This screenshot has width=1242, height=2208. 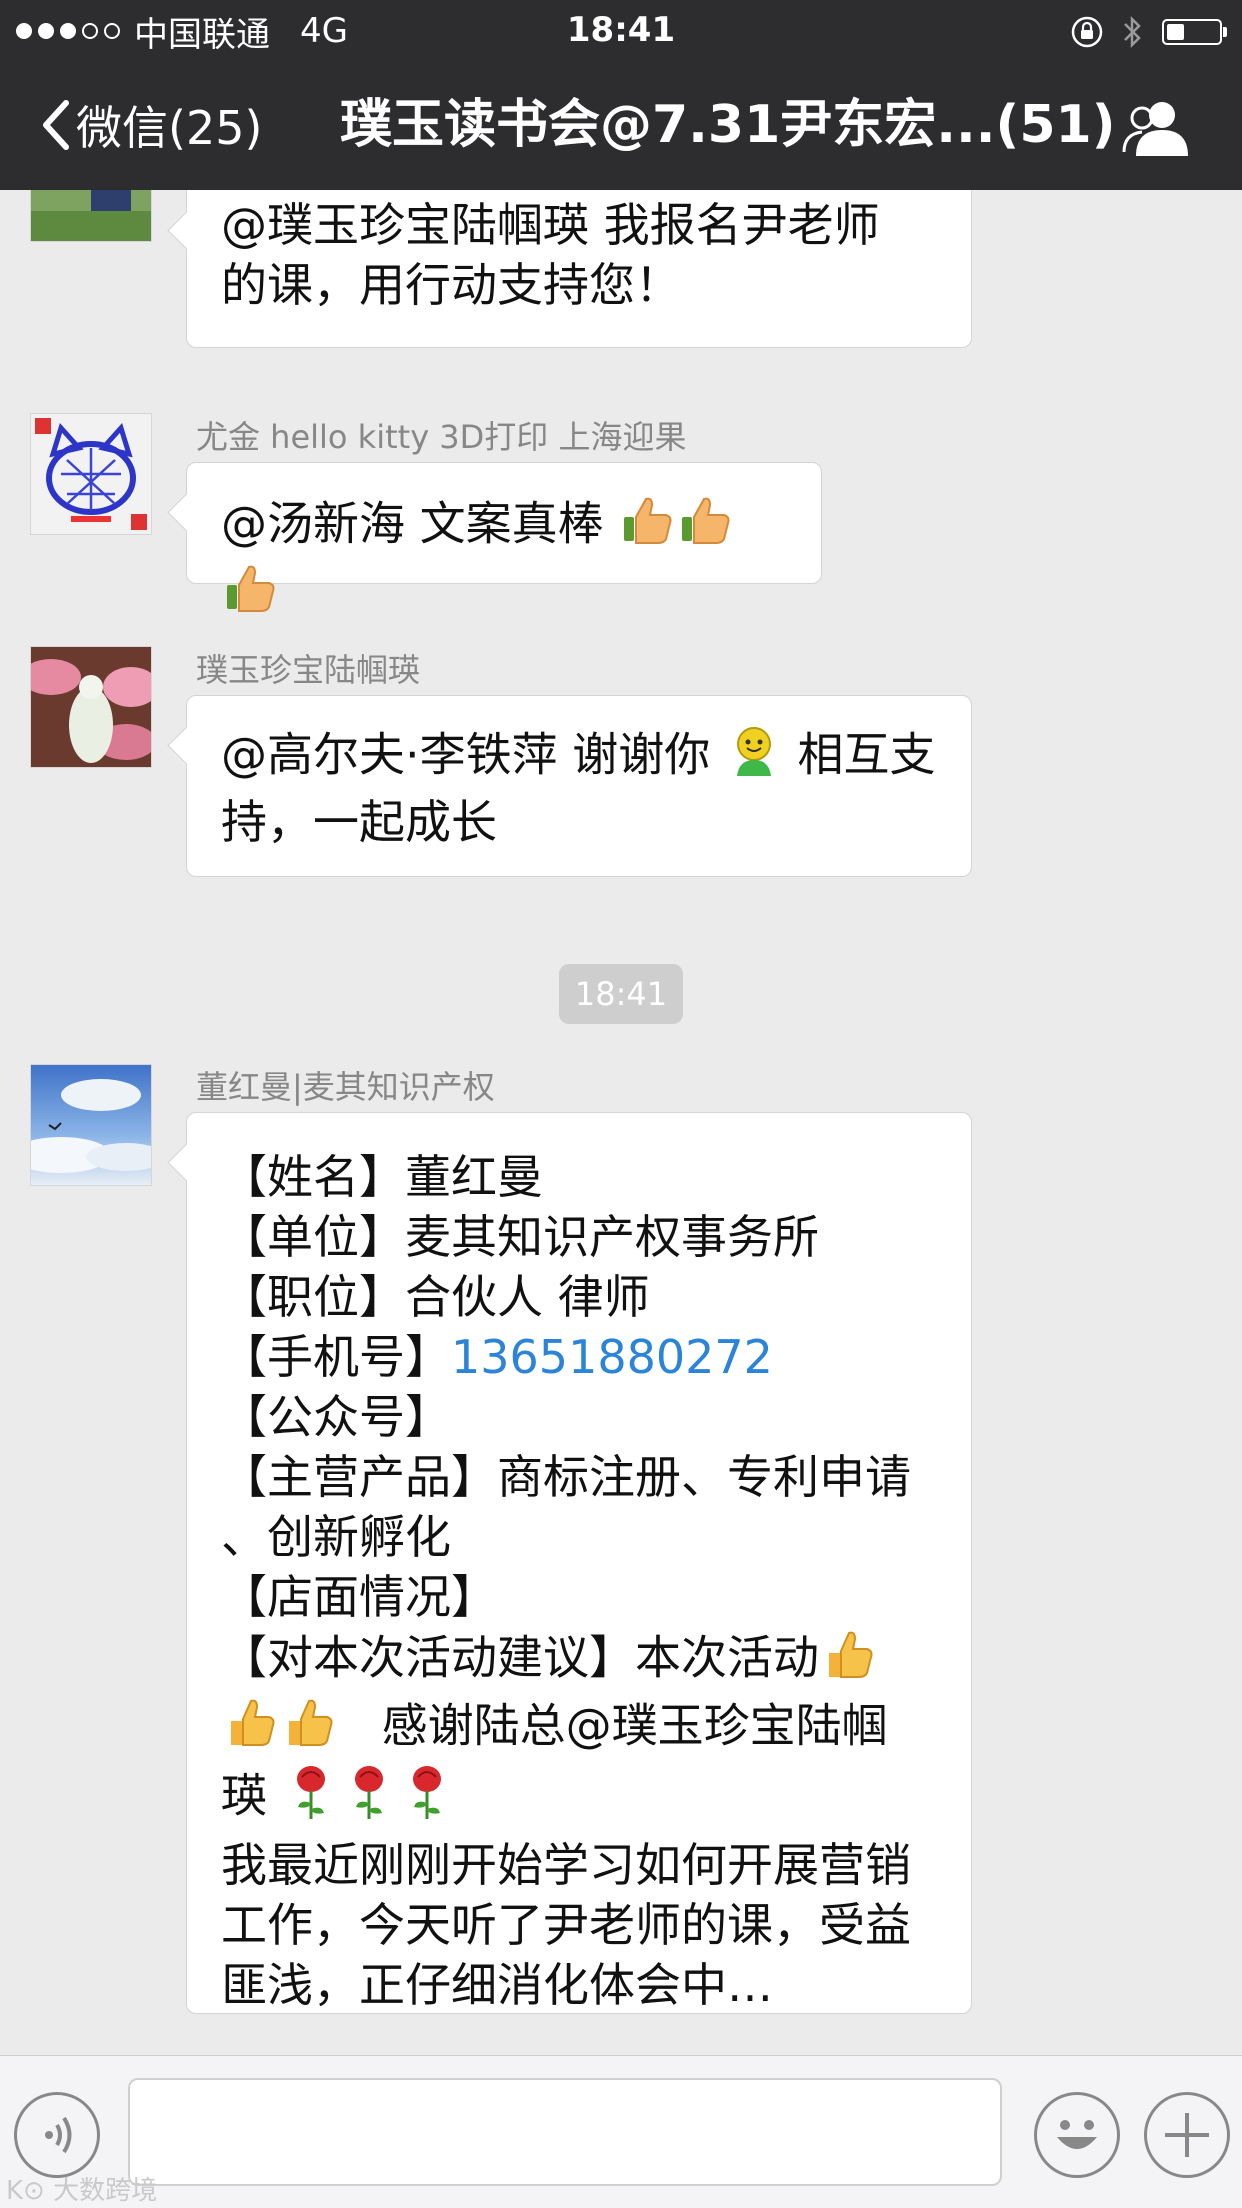 I want to click on message-line: 【手机号】13651880272, so click(x=581, y=1357).